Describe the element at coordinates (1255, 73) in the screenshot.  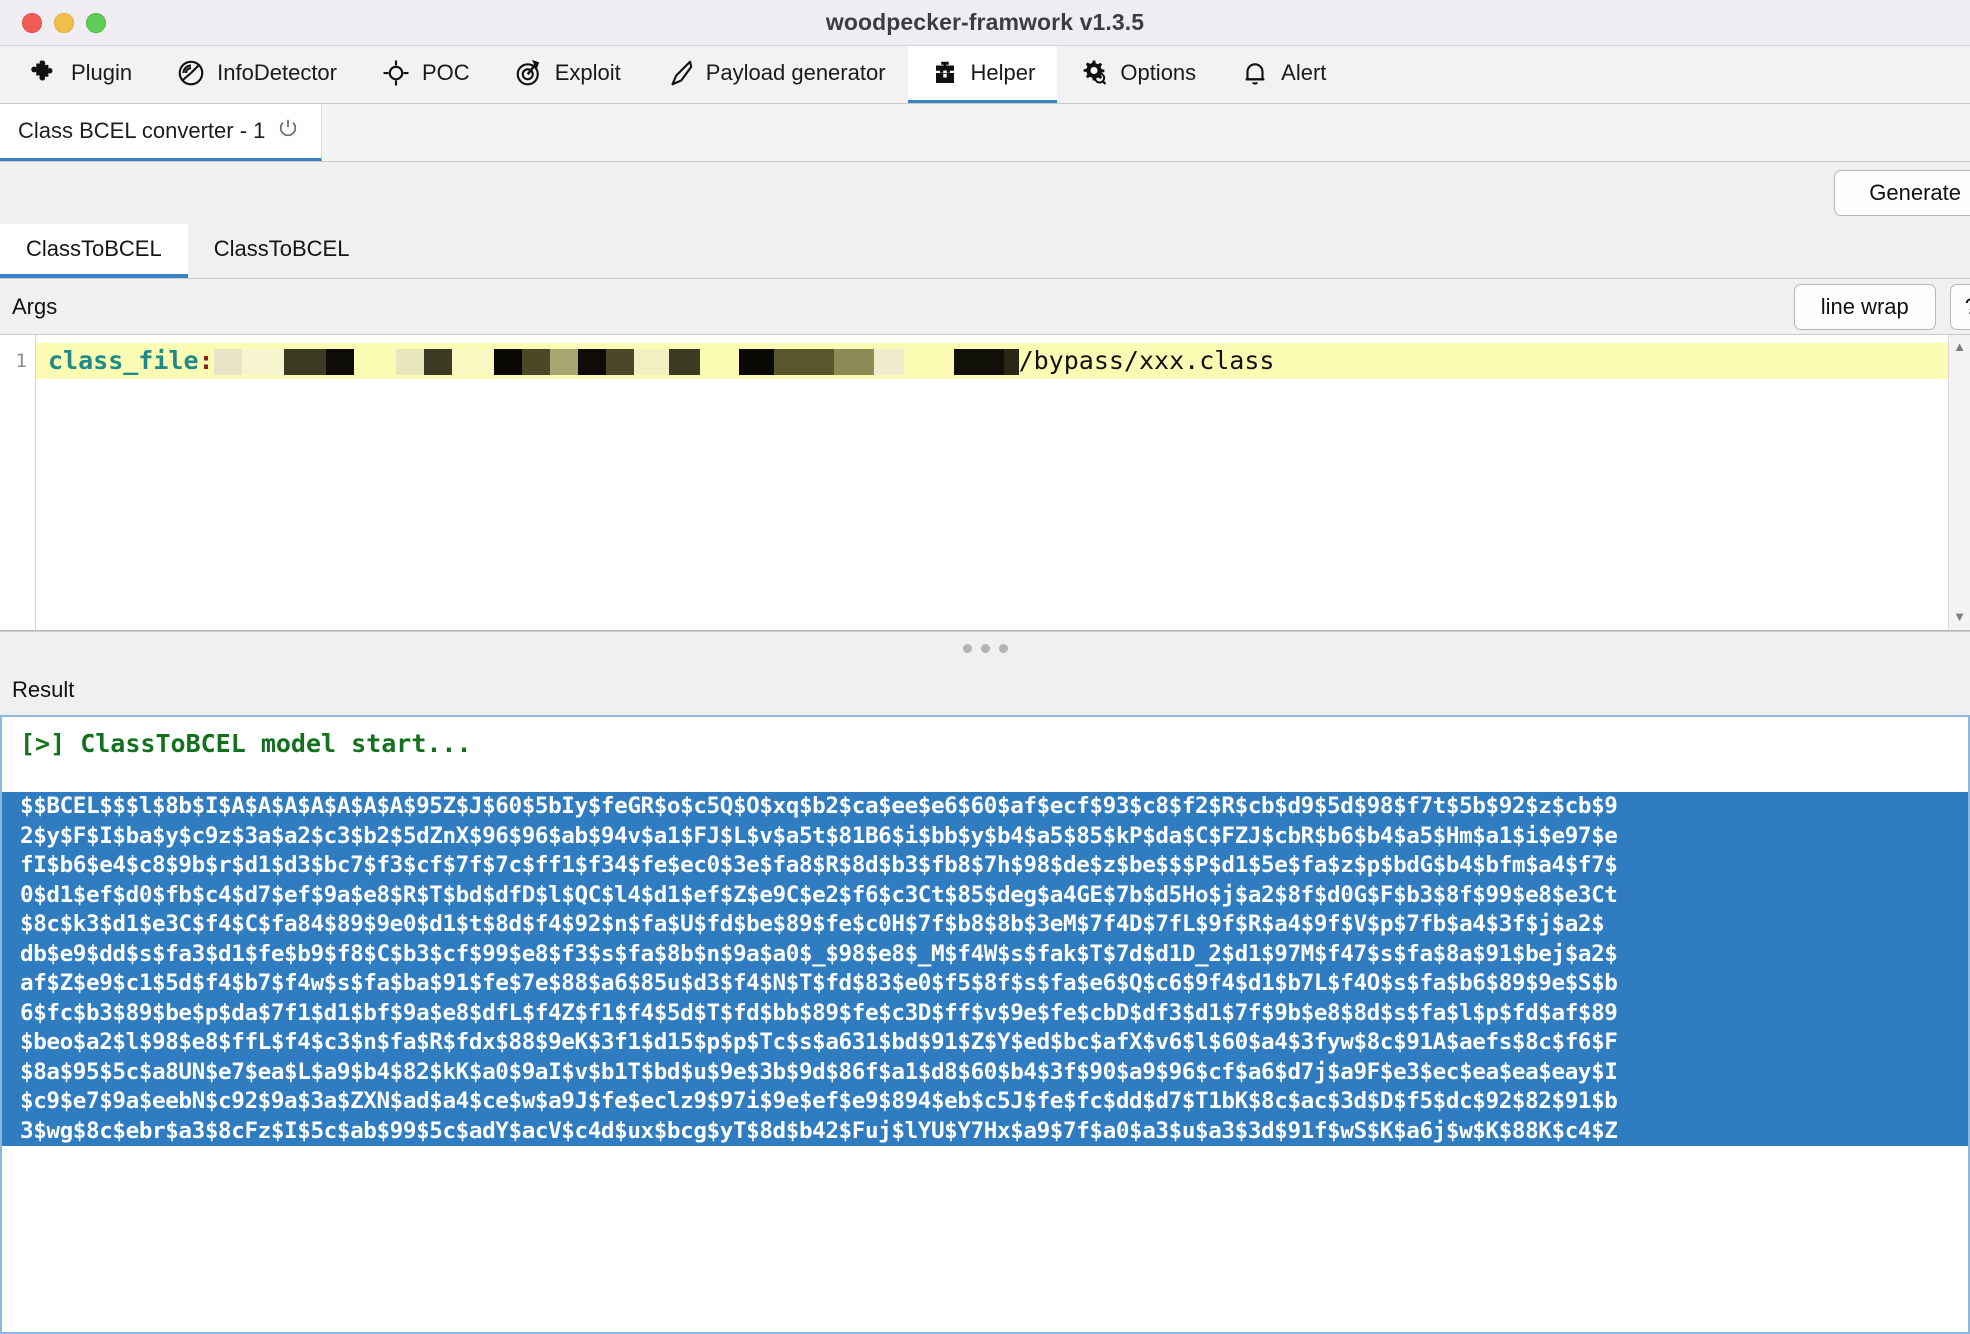
I see `bell-icon` at that location.